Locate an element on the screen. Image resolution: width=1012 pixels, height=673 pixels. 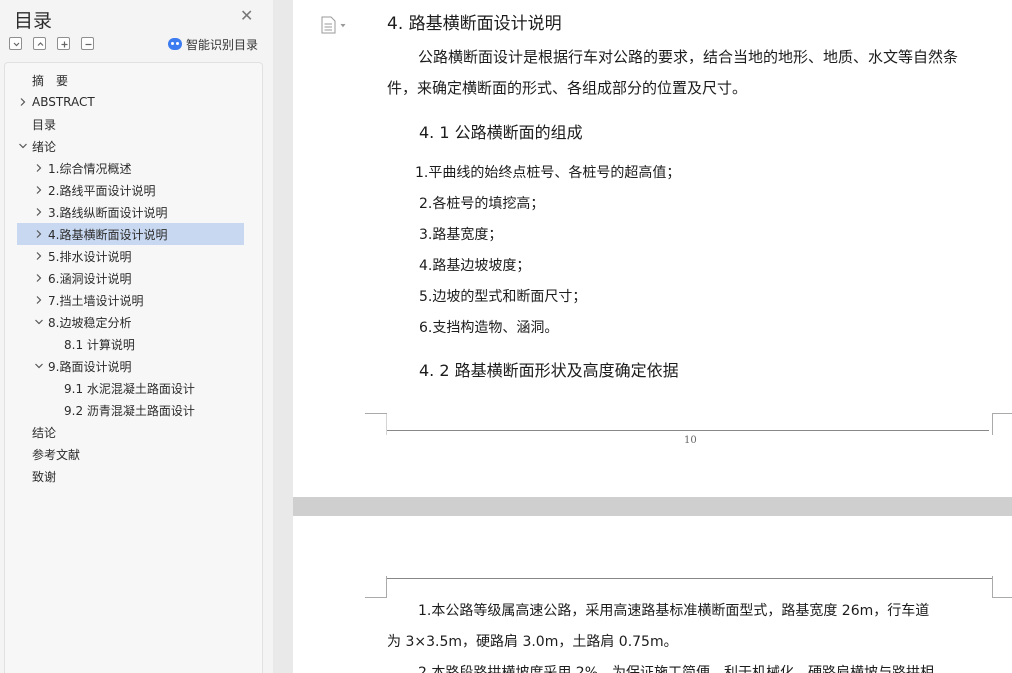
smart-toc-button: 智能识别目录 is located at coordinates (213, 44).